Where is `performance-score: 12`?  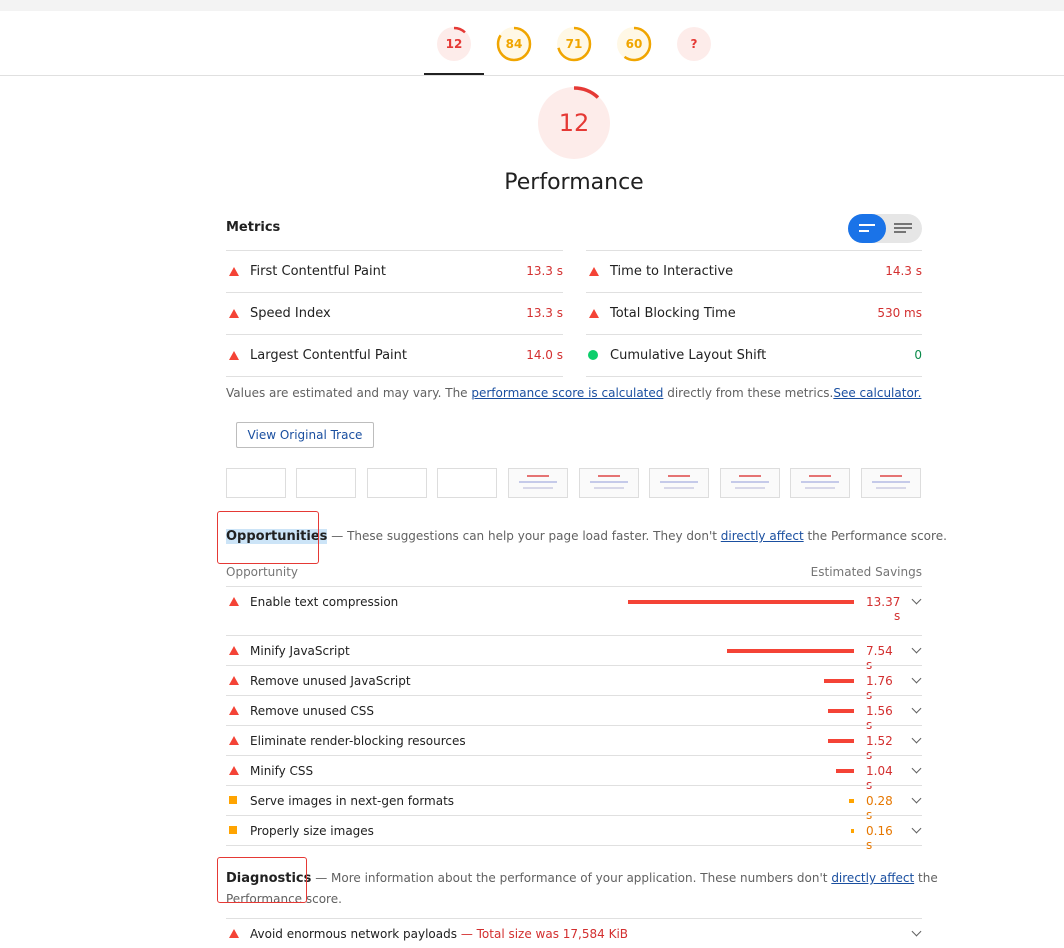
performance-score: 12 is located at coordinates (574, 123).